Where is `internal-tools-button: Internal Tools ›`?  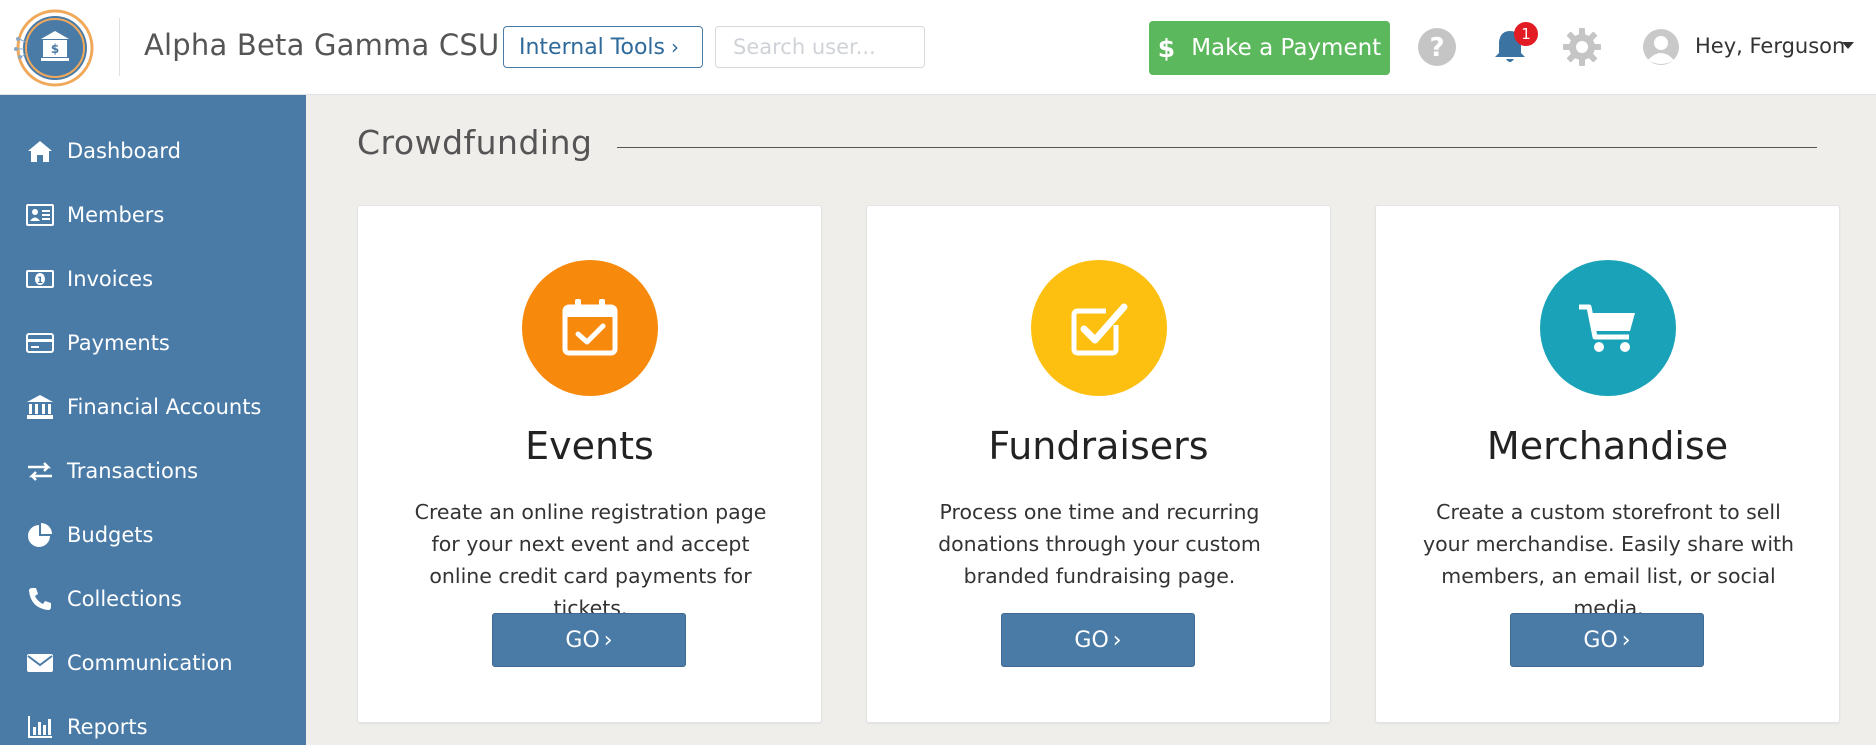 internal-tools-button: Internal Tools › is located at coordinates (603, 47).